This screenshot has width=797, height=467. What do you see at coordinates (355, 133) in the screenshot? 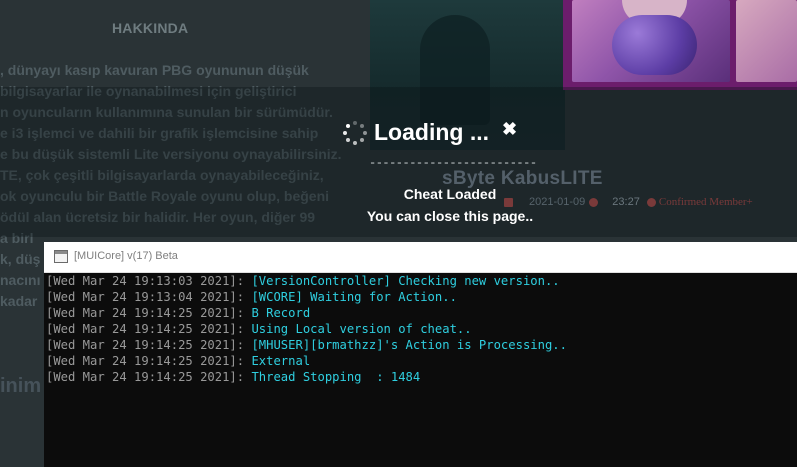
I see `spinner-icon` at bounding box center [355, 133].